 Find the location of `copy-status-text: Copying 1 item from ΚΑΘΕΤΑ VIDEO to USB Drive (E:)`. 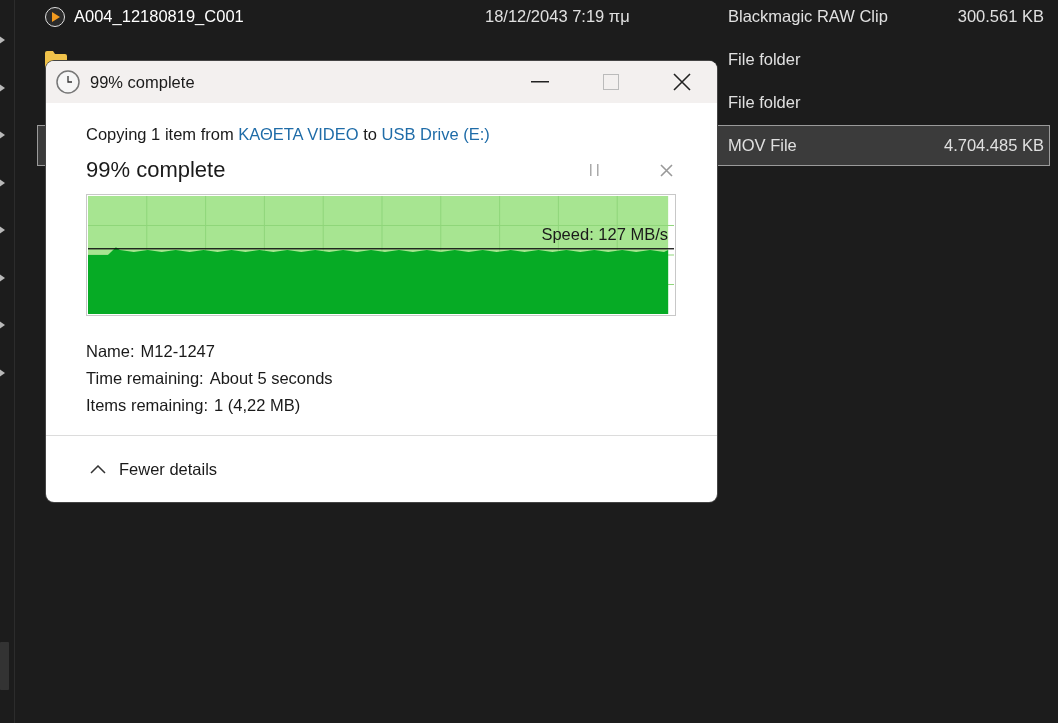

copy-status-text: Copying 1 item from ΚΑΘΕΤΑ VIDEO to USB Drive (E:) is located at coordinates (288, 135).